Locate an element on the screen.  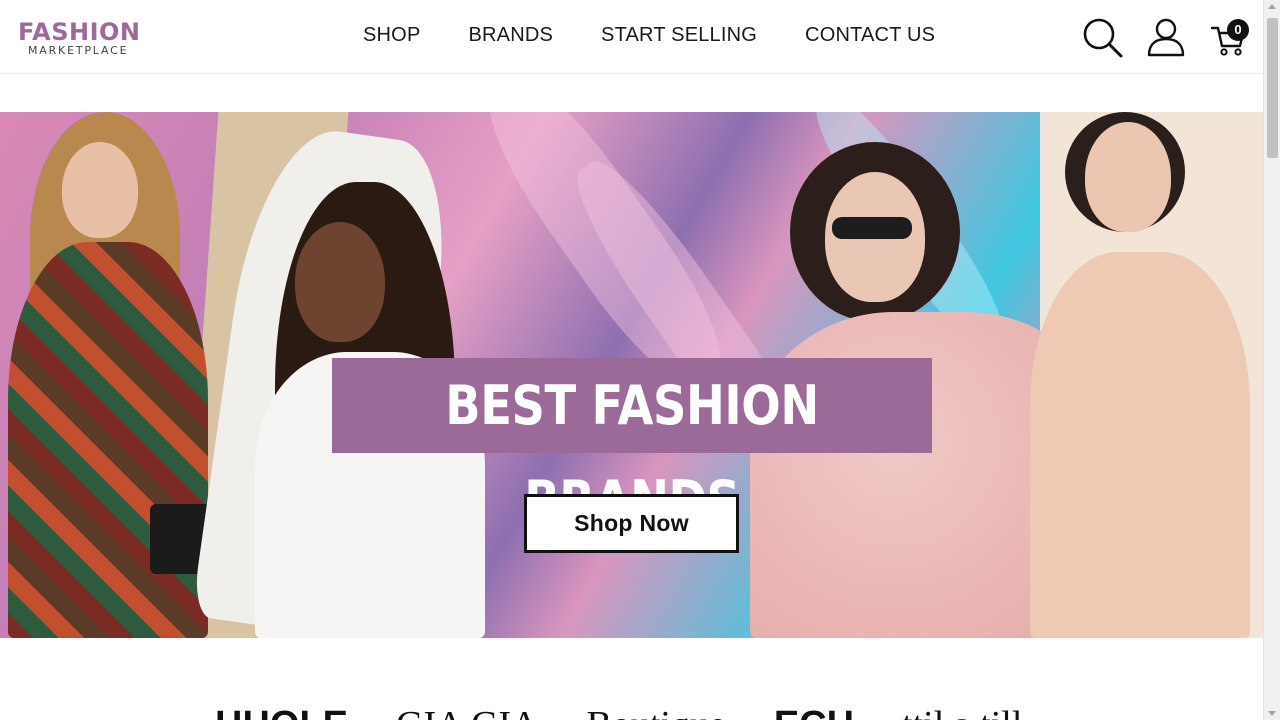
scroll-up-arrow-icon is located at coordinates (1272, 6).